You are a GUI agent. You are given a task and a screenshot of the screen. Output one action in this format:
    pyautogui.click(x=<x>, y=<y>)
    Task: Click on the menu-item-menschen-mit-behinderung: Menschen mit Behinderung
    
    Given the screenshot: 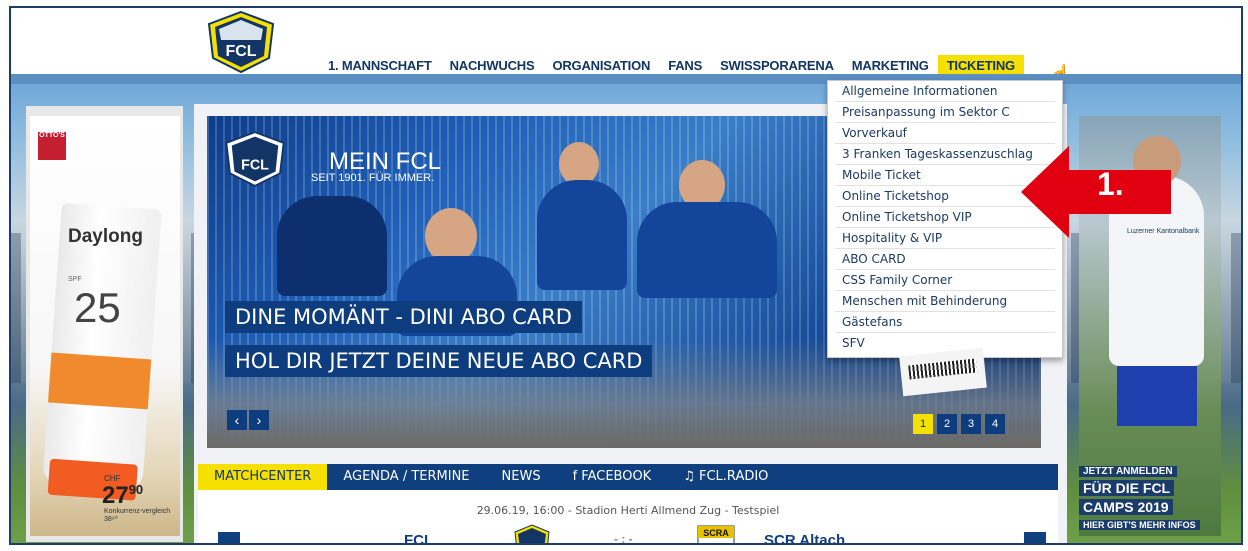 What is the action you would take?
    pyautogui.click(x=945, y=301)
    